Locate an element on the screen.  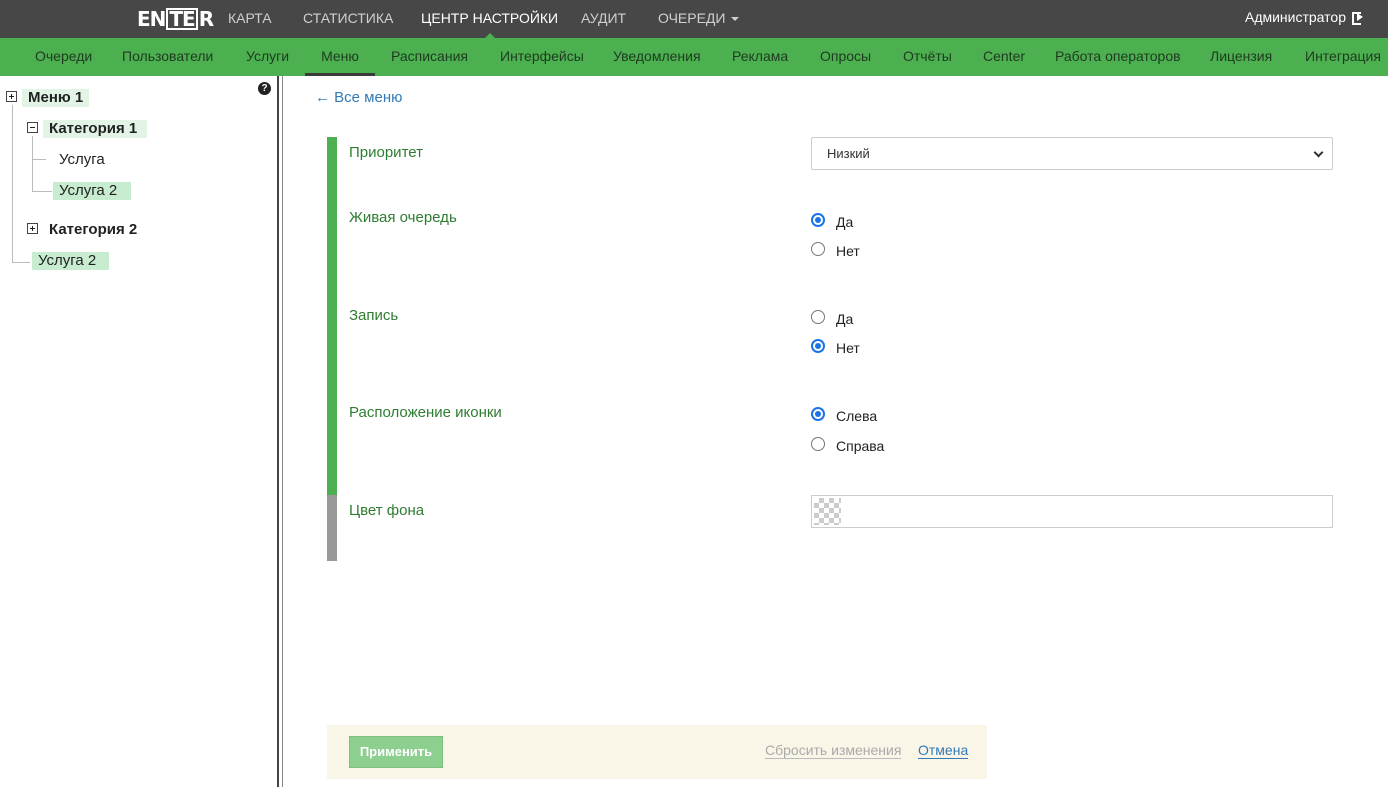
panel-splitter is located at coordinates (278, 431).